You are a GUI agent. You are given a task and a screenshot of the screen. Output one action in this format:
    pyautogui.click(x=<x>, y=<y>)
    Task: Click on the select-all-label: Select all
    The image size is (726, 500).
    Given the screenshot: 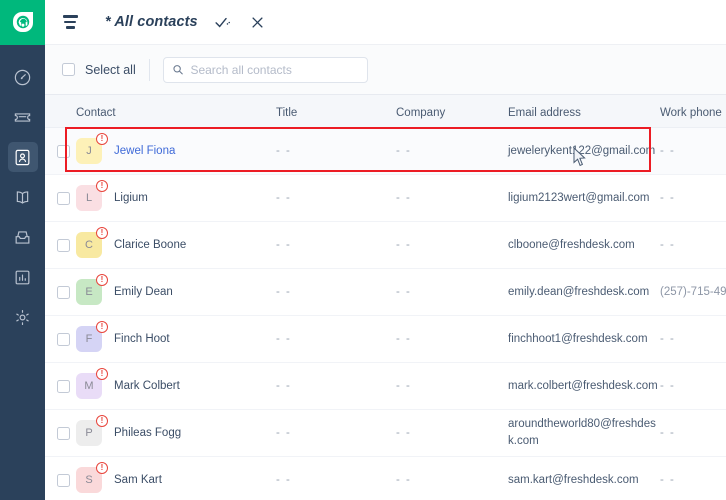 What is the action you would take?
    pyautogui.click(x=110, y=69)
    